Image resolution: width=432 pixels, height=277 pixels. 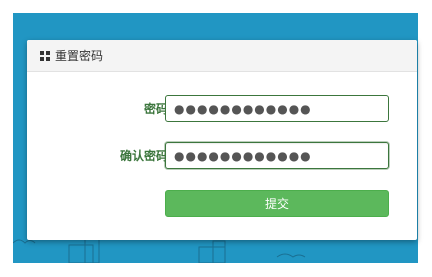 What do you see at coordinates (45, 55) in the screenshot?
I see `grid-icon` at bounding box center [45, 55].